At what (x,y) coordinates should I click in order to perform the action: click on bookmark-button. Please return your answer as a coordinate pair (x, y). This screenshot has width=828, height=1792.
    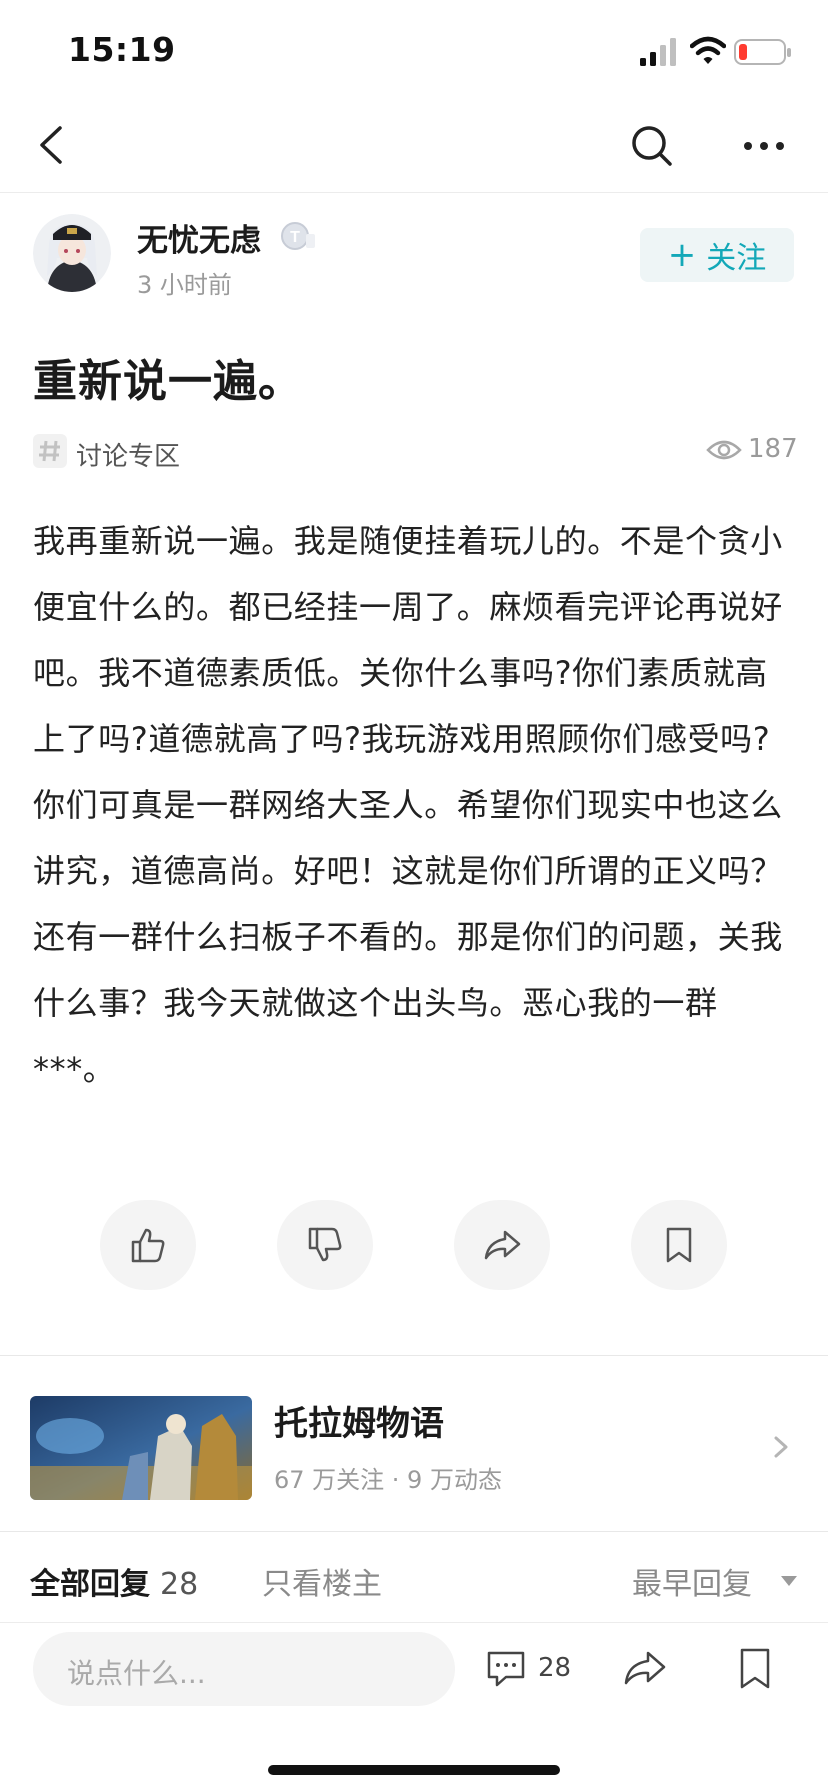
    Looking at the image, I should click on (679, 1245).